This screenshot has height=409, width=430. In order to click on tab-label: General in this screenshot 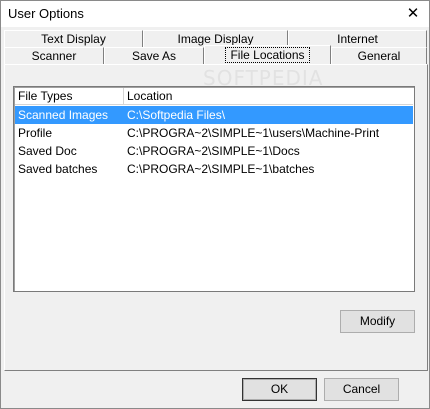, I will do `click(379, 56)`.